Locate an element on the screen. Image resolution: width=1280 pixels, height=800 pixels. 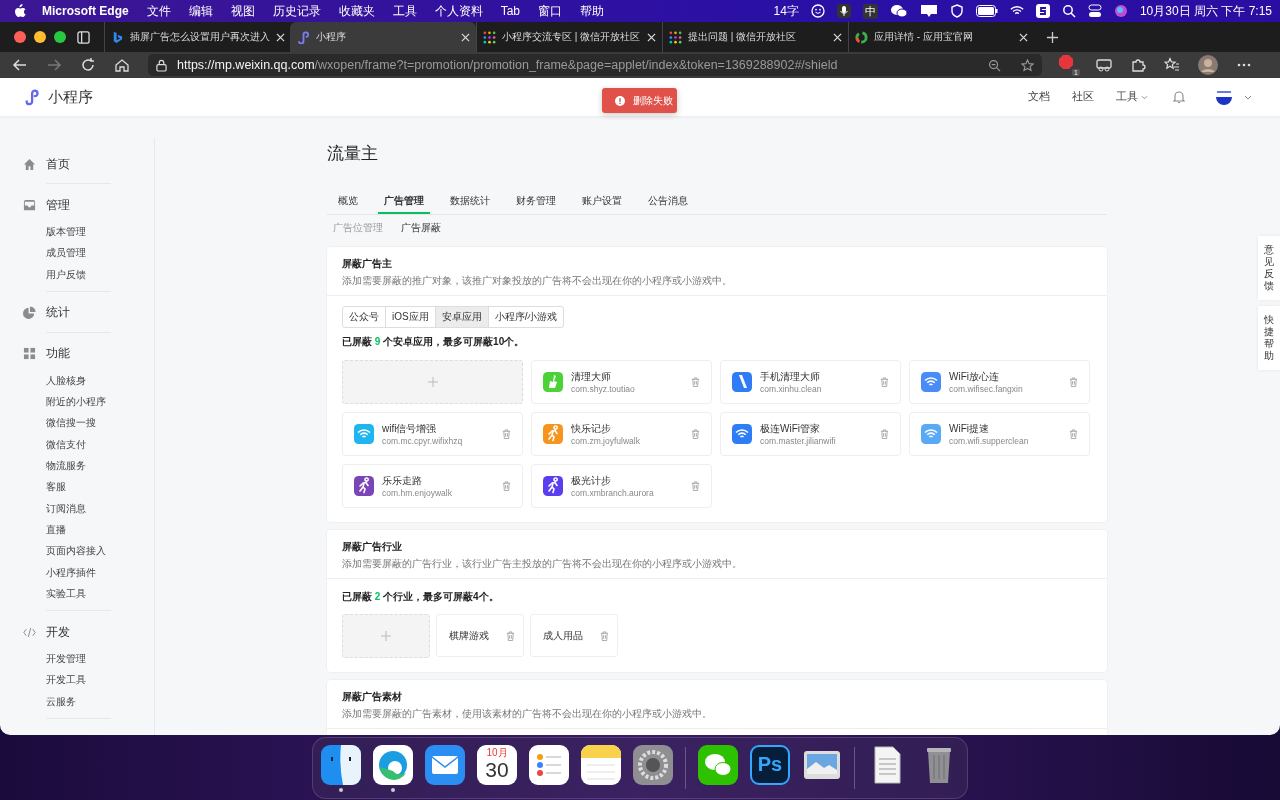
refresh-icon is located at coordinates (88, 65).